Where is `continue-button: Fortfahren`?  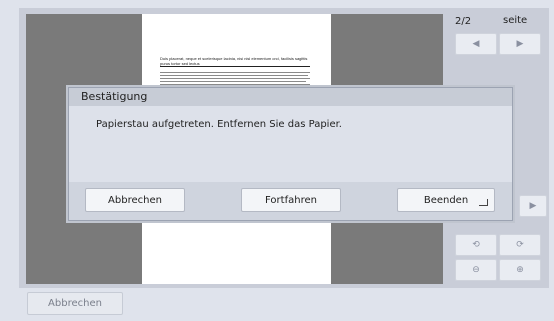
continue-button: Fortfahren is located at coordinates (291, 200).